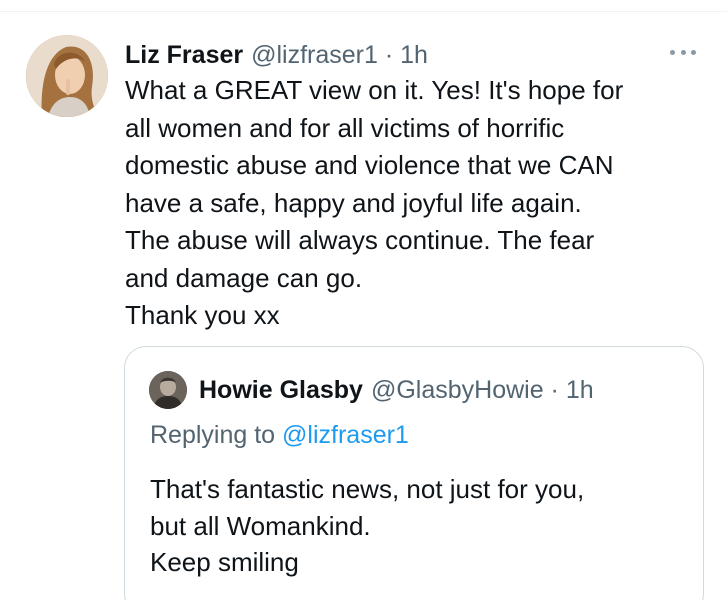 This screenshot has height=600, width=727. I want to click on tweet-text-line: Thank you xx, so click(202, 315).